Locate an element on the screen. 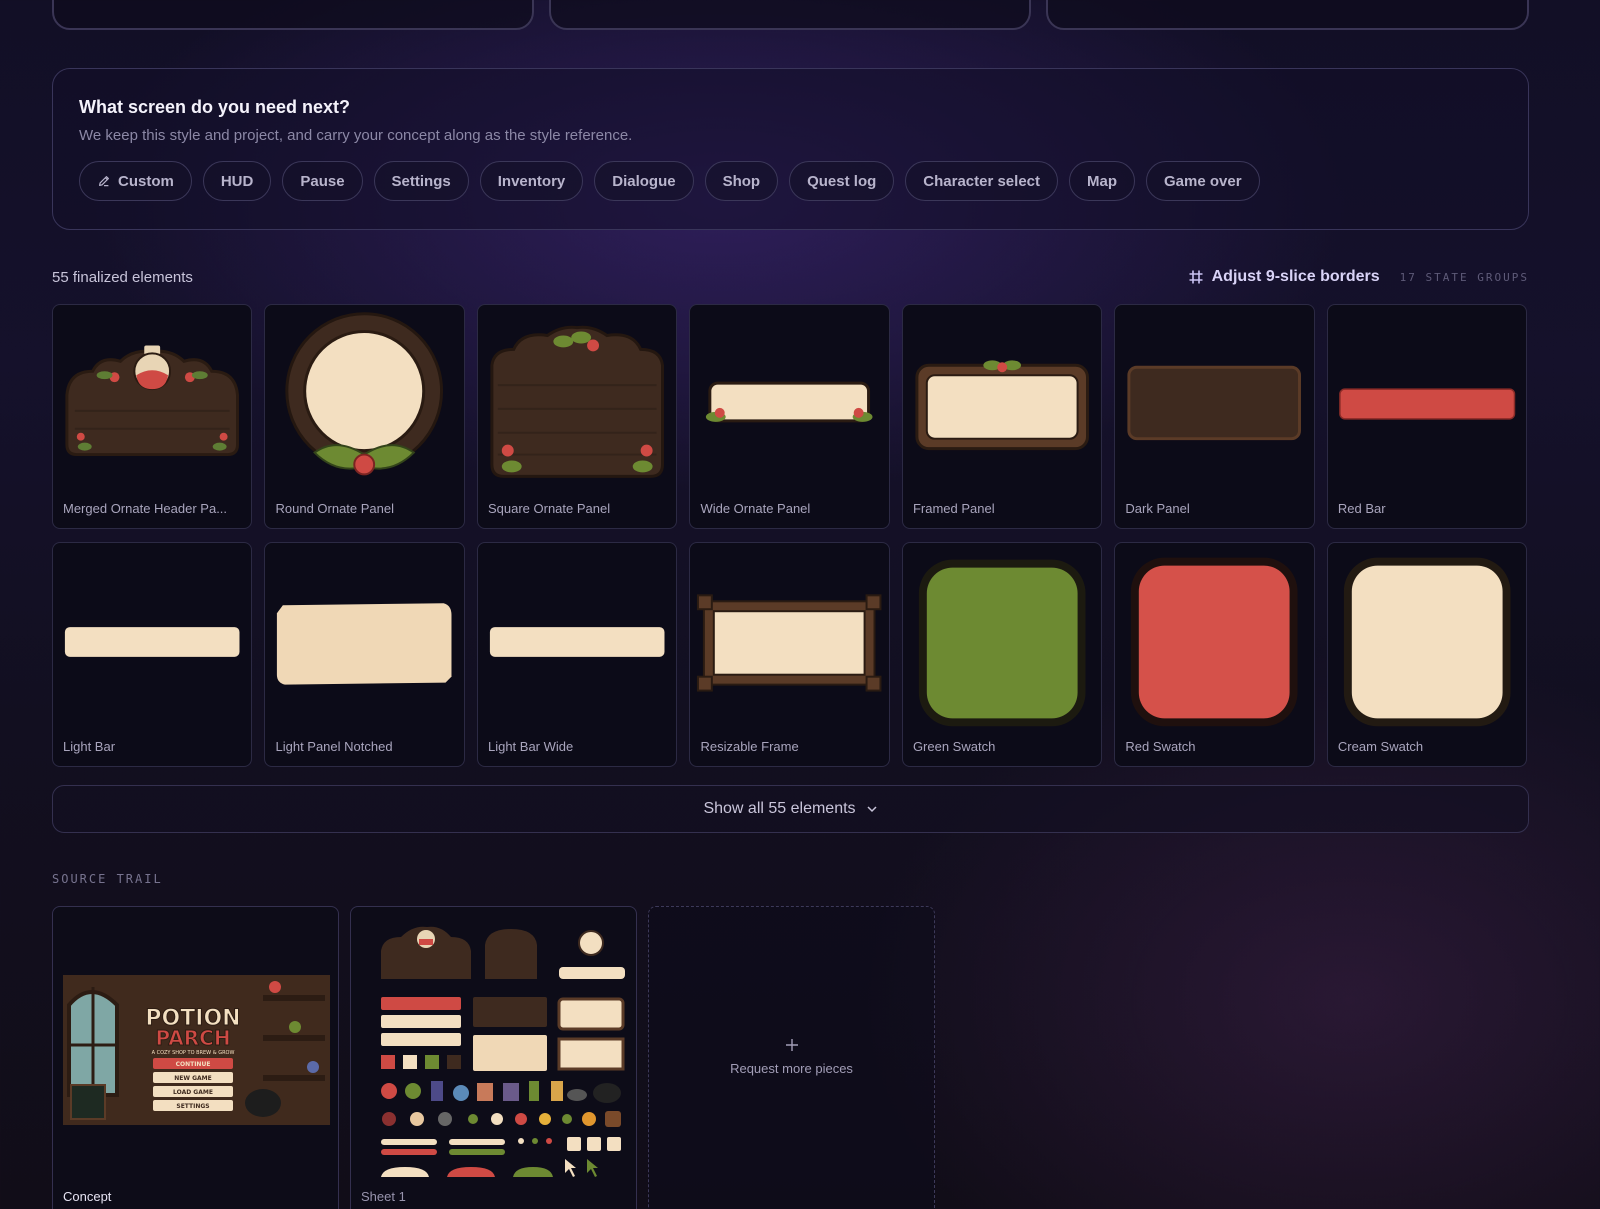 The image size is (1600, 1209). element-tile: Green Swatch is located at coordinates (1002, 654).